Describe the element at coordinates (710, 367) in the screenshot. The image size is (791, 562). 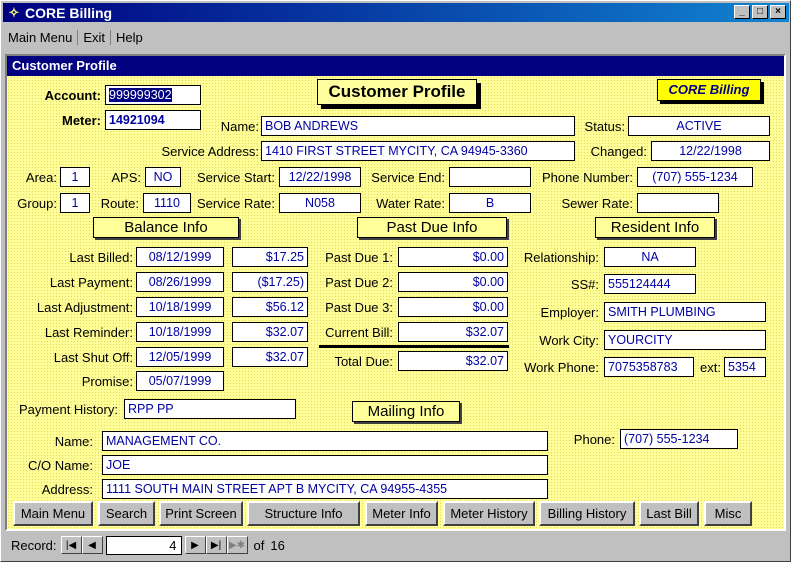
I see `ext-label: ext:` at that location.